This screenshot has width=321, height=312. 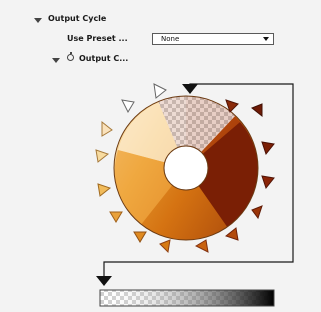 What do you see at coordinates (104, 281) in the screenshot?
I see `strip-stop-marker` at bounding box center [104, 281].